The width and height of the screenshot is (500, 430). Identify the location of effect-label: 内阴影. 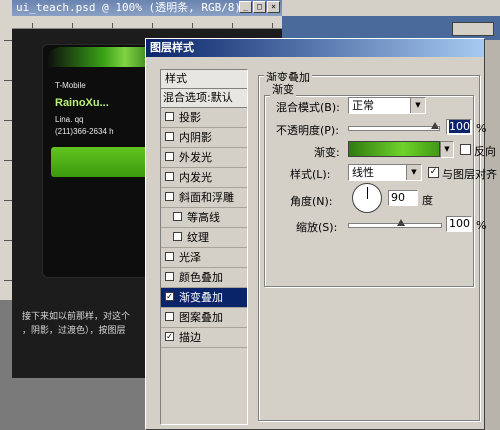
(195, 137).